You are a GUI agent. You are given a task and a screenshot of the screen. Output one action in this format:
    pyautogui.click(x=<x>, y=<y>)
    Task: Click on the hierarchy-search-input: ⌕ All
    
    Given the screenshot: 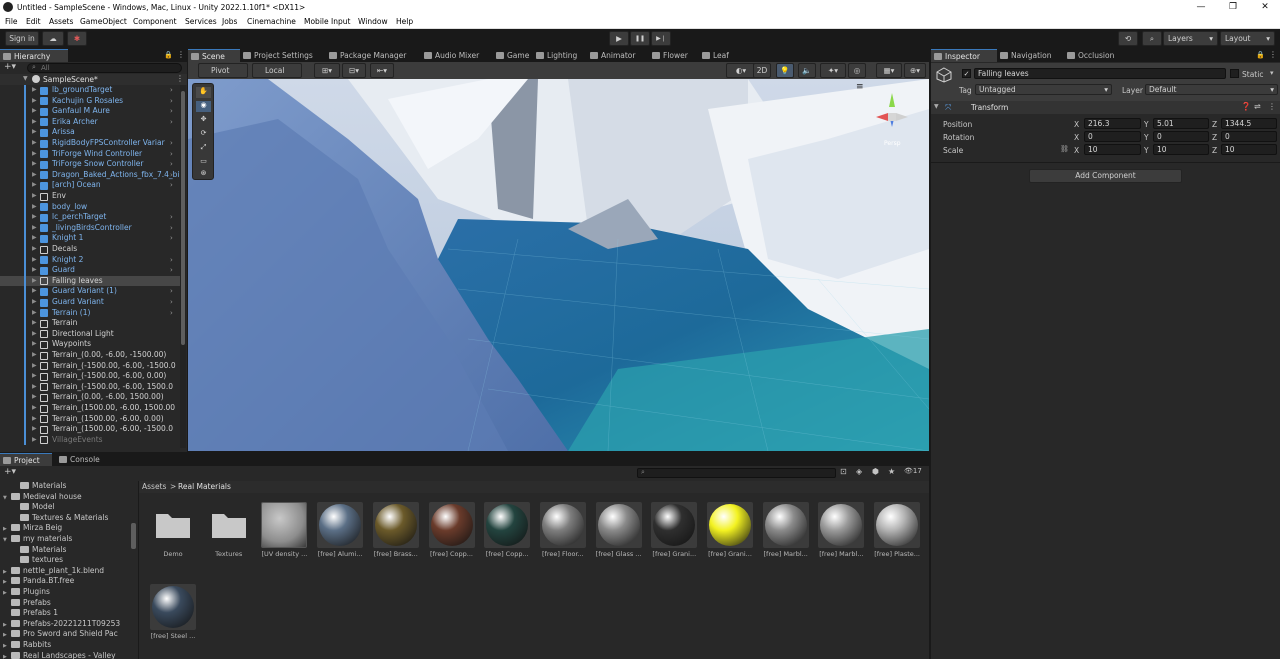 What is the action you would take?
    pyautogui.click(x=104, y=68)
    